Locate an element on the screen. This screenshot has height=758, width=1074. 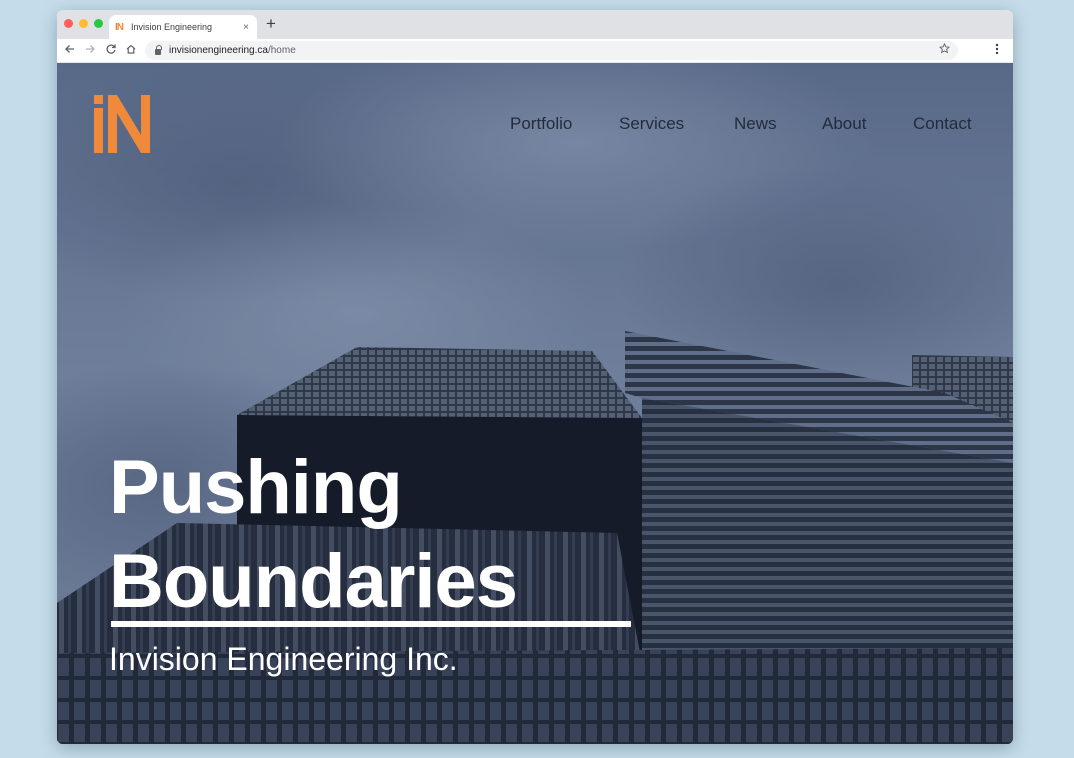
home-icon is located at coordinates (131, 50).